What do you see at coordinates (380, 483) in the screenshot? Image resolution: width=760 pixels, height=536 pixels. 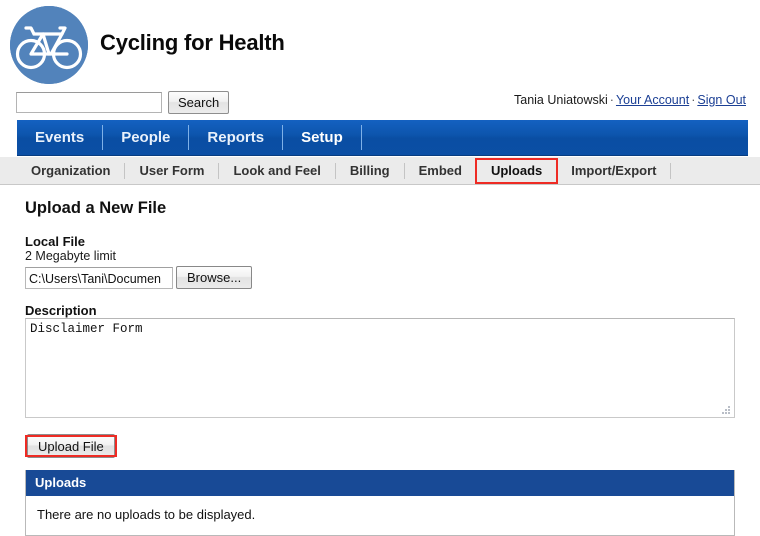 I see `uploads-table-header: Uploads` at bounding box center [380, 483].